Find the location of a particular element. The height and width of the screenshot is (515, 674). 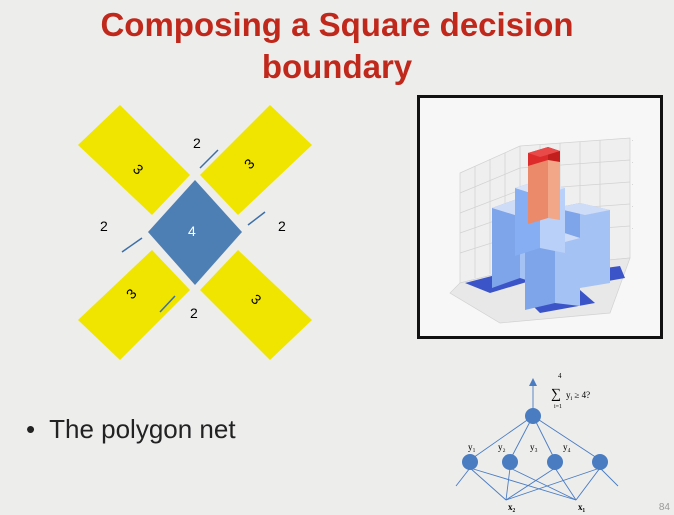

bullet-item: • The polygon net is located at coordinates (131, 429).